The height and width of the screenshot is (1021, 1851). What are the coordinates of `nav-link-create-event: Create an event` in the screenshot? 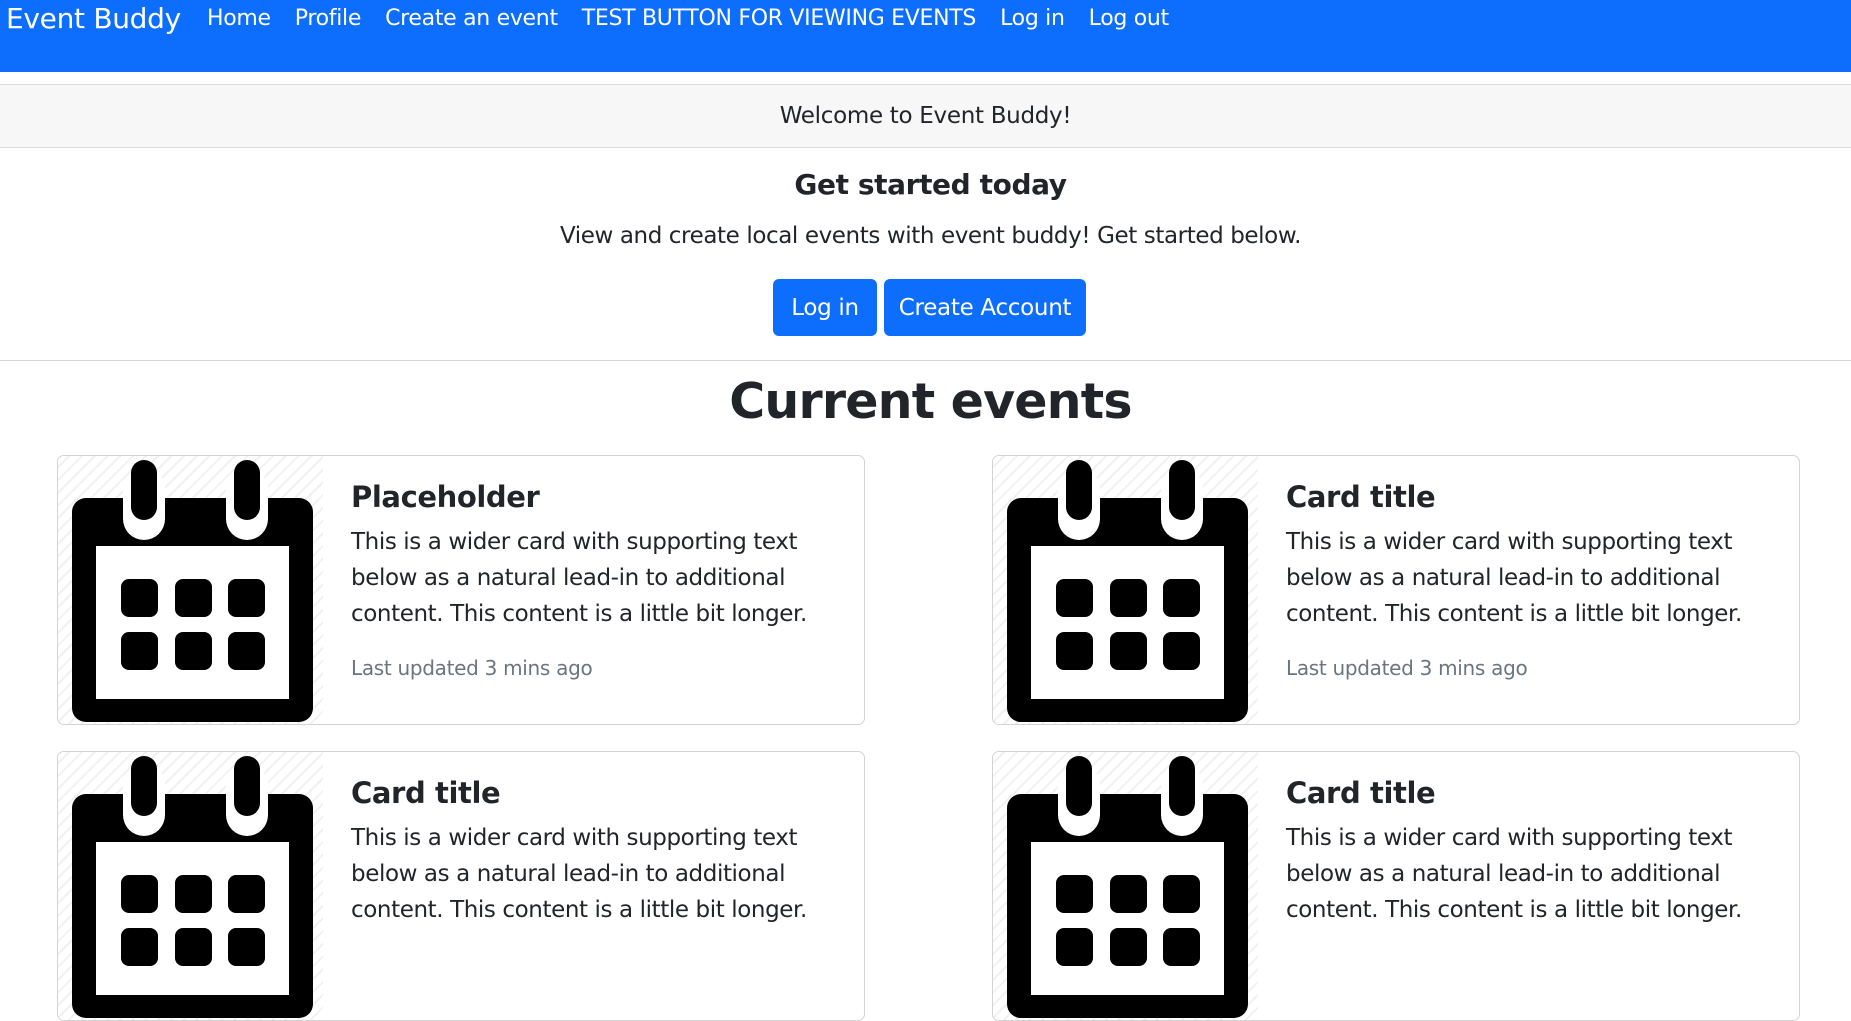 It's located at (471, 18).